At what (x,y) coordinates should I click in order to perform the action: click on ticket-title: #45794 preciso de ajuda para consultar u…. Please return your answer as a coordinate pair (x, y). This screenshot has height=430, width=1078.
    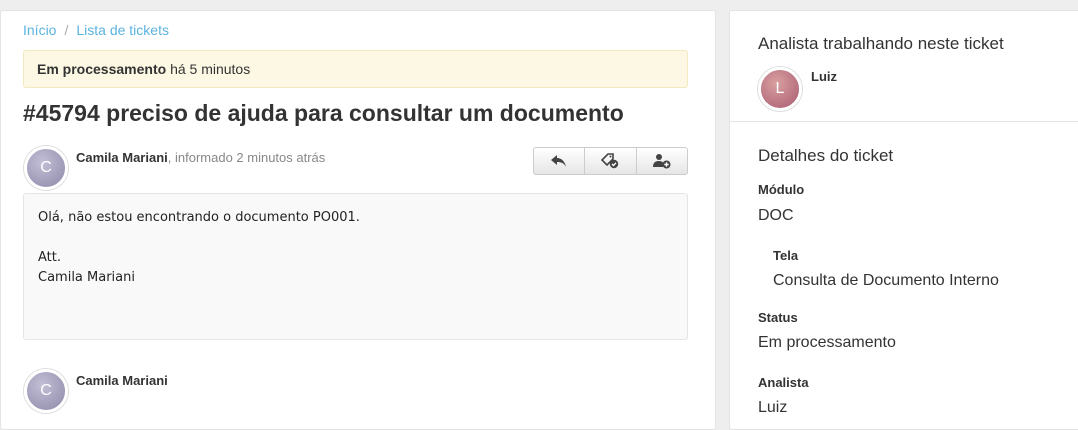
    Looking at the image, I should click on (323, 113).